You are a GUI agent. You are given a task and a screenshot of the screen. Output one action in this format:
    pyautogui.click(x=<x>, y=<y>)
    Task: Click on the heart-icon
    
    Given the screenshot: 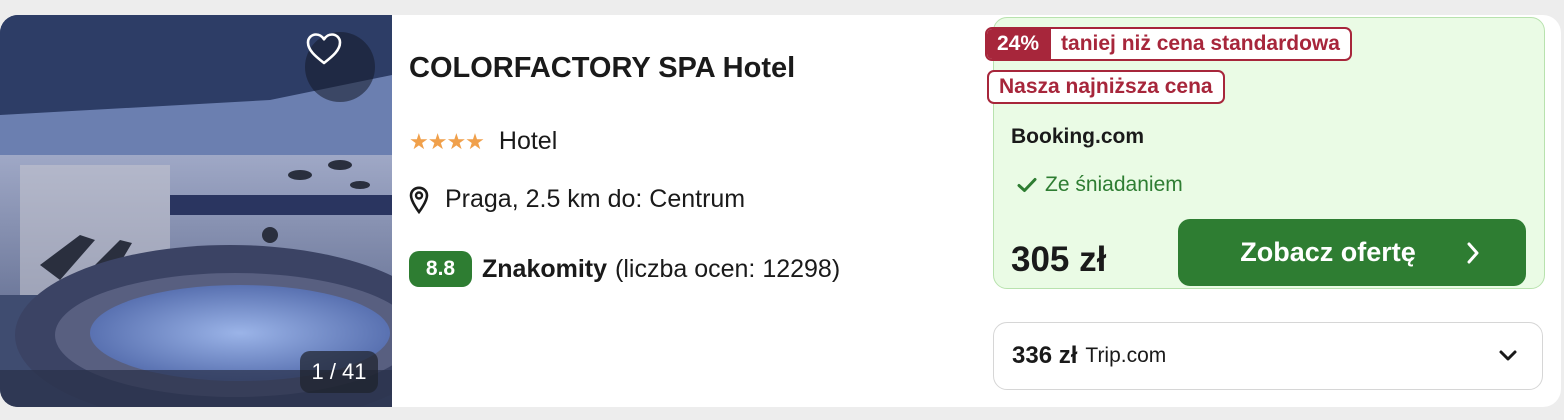 What is the action you would take?
    pyautogui.click(x=324, y=49)
    